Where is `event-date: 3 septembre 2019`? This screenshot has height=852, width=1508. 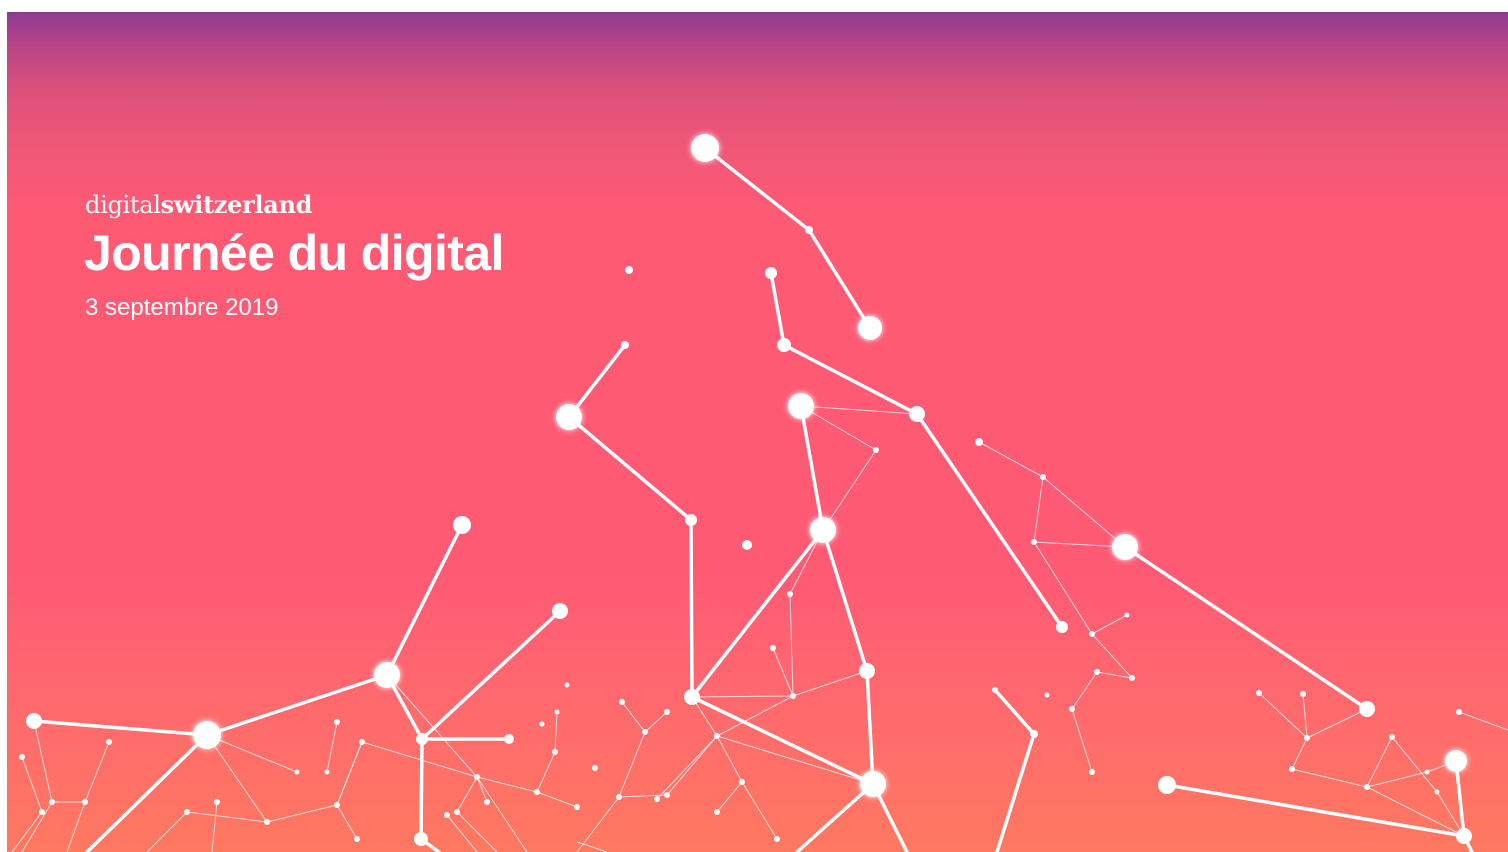
event-date: 3 septembre 2019 is located at coordinates (182, 307).